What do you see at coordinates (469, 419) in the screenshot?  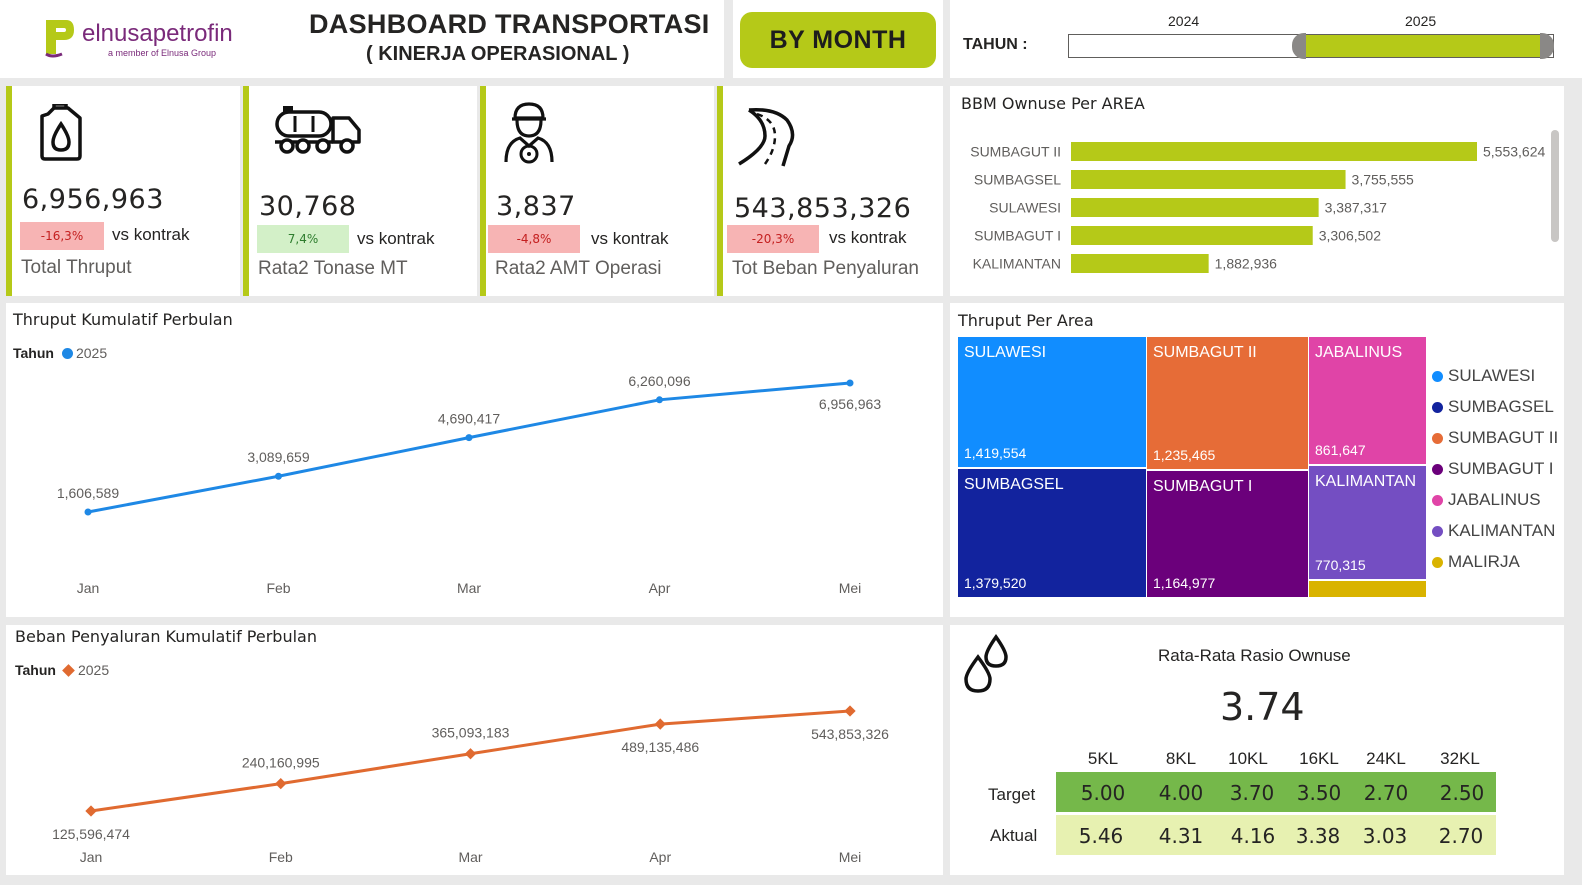 I see `data-label: 4,690,417` at bounding box center [469, 419].